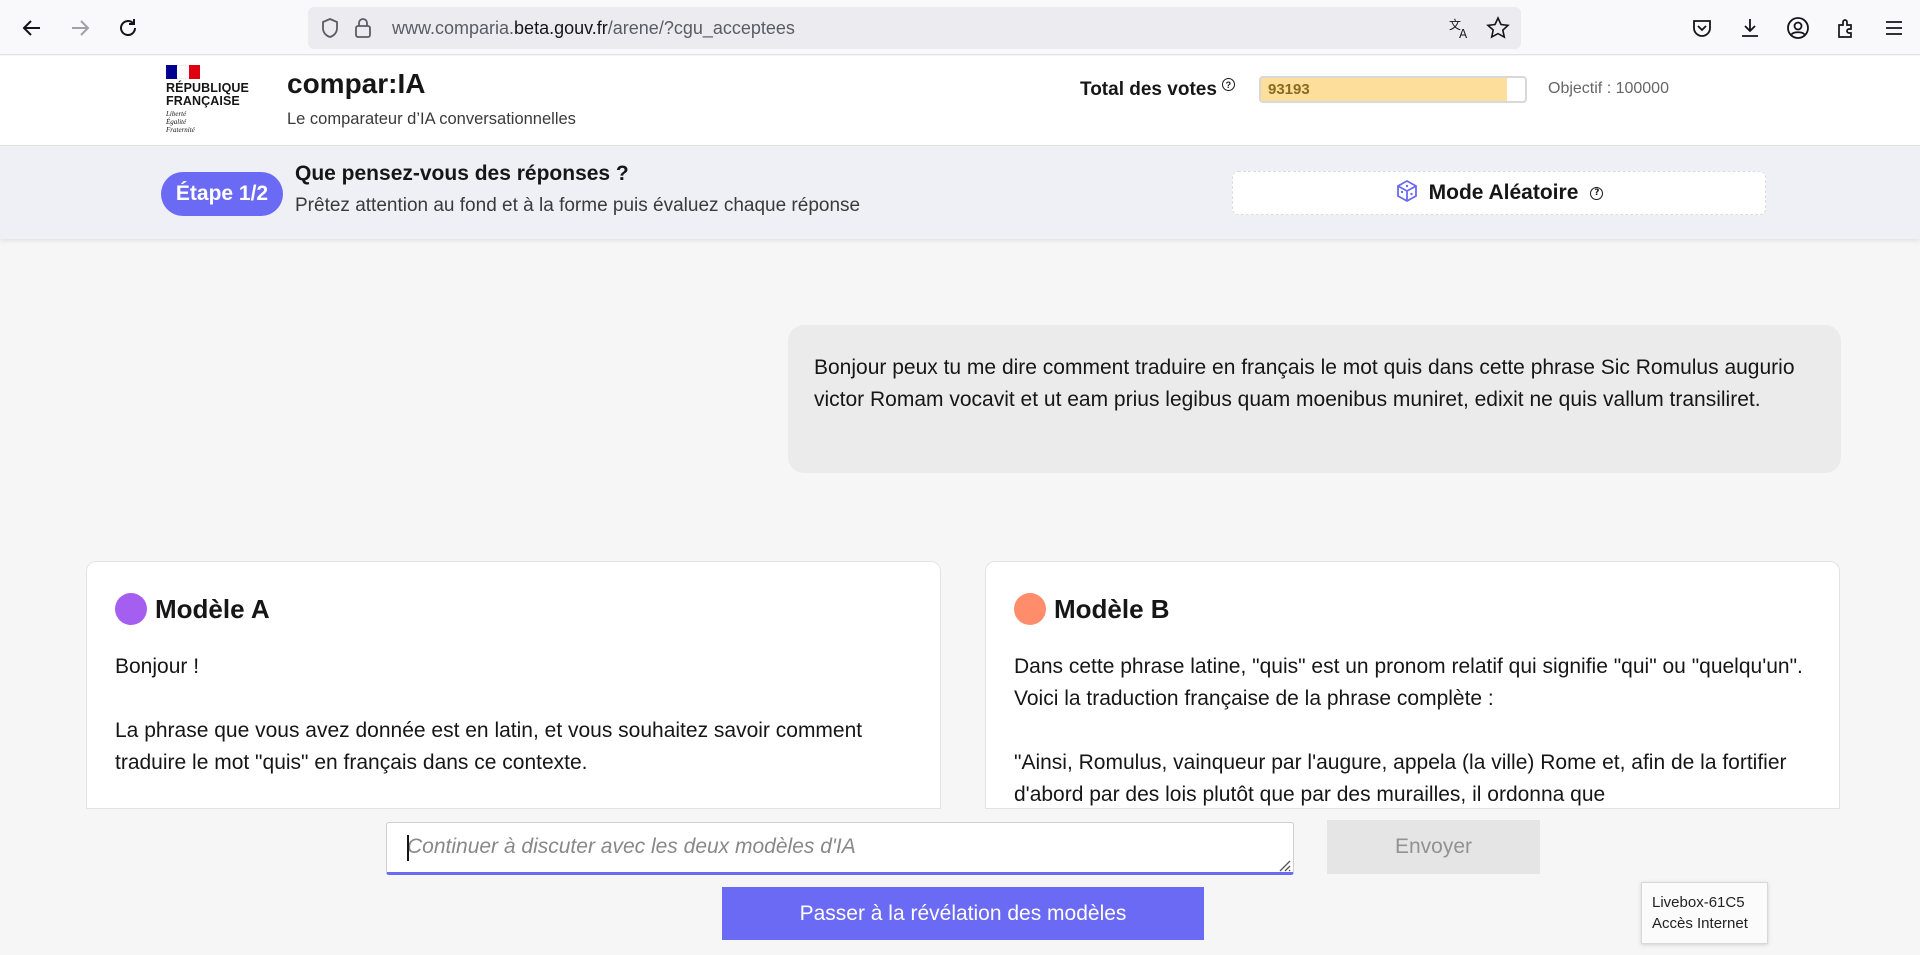 The image size is (1920, 955). What do you see at coordinates (431, 119) in the screenshot?
I see `site-subtitle: Le comparateur d’IA conversationnelles` at bounding box center [431, 119].